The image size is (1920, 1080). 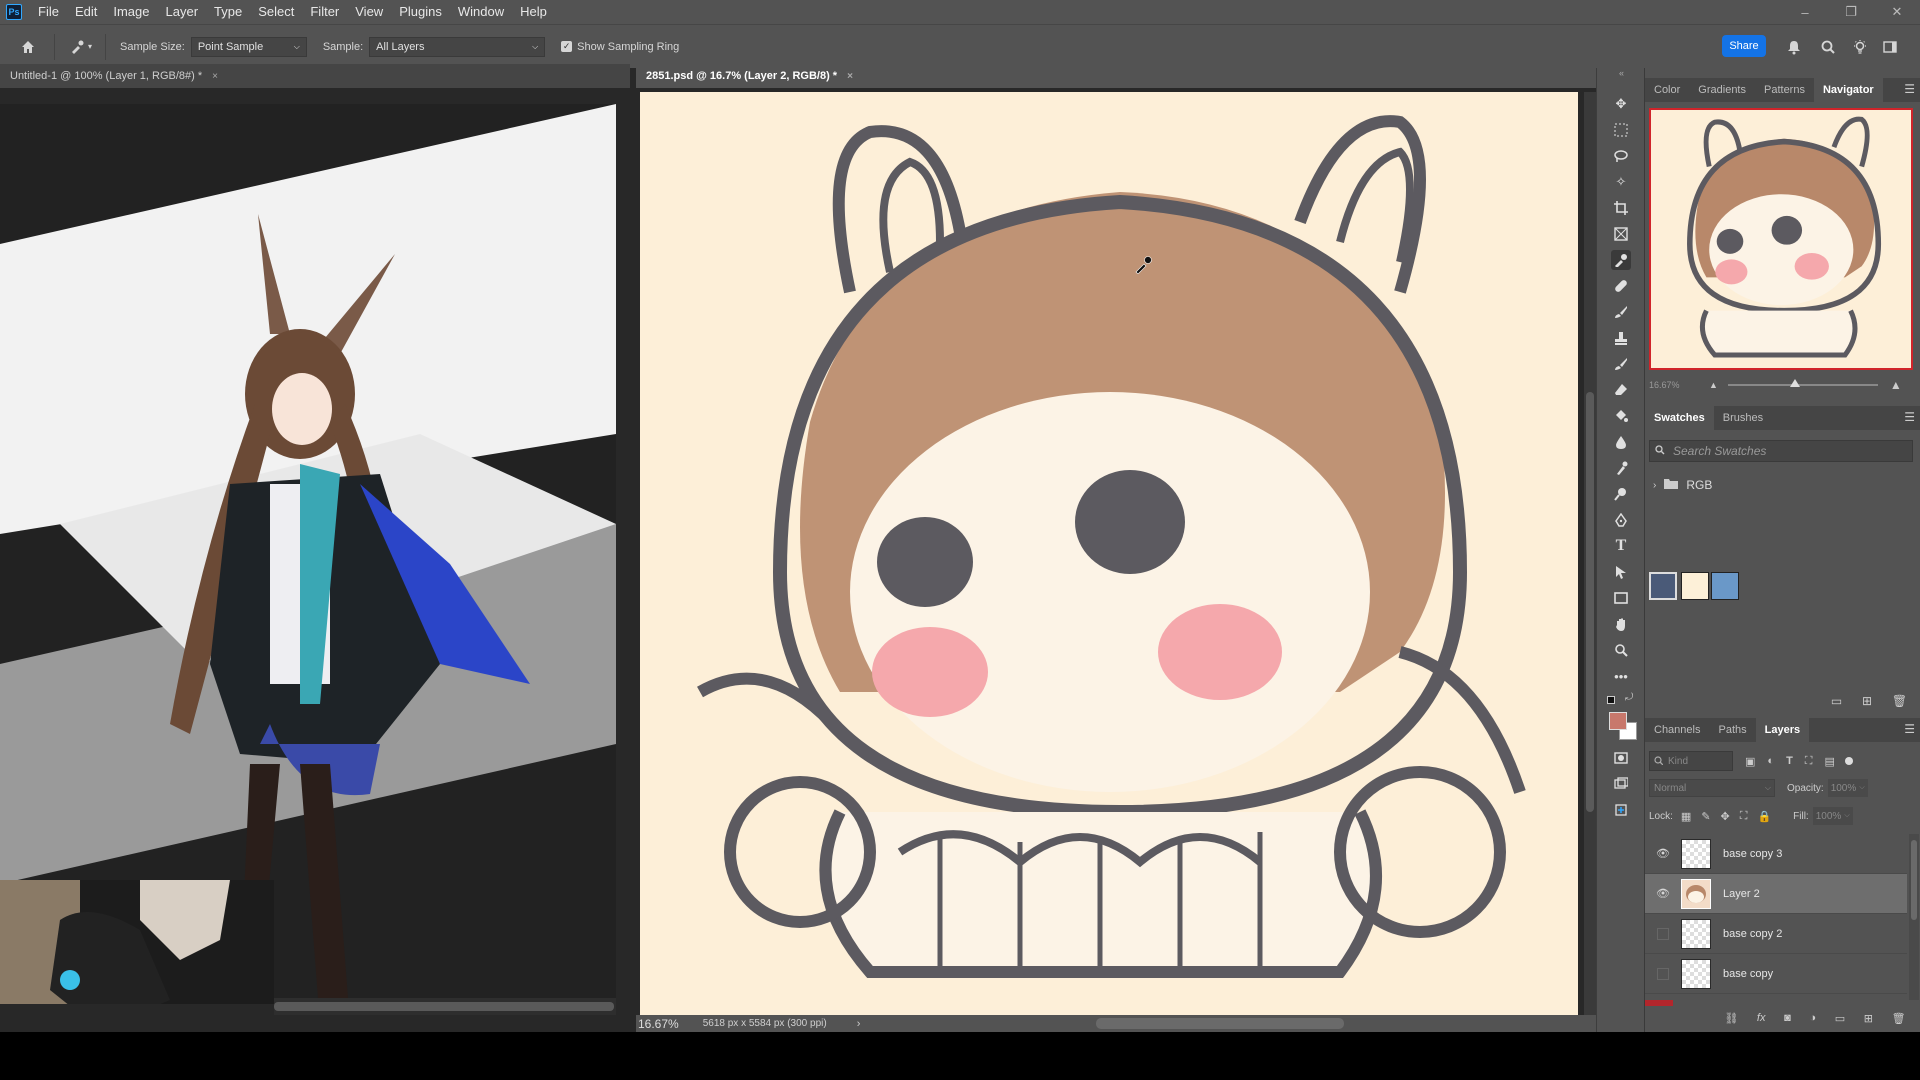 I want to click on new-layer-icon: ⊞, so click(x=1868, y=1018).